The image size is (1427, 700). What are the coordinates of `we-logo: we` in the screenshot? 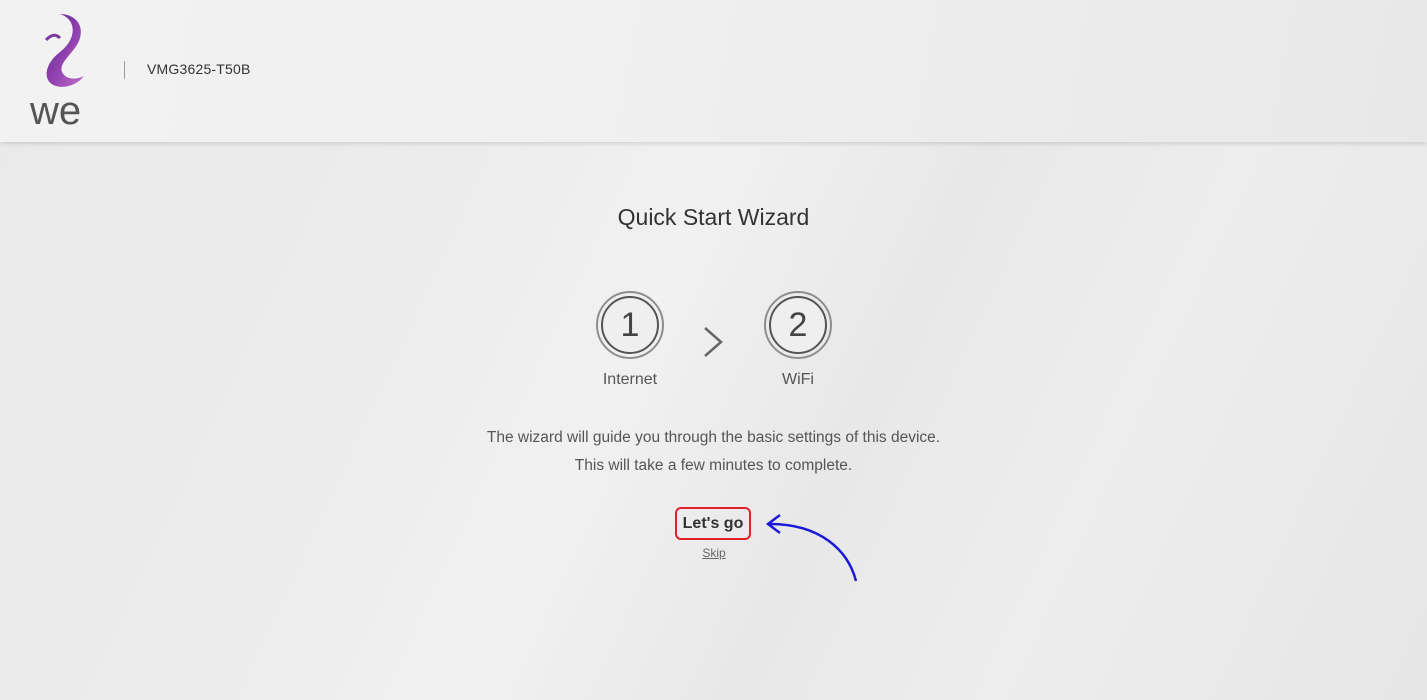 It's located at (56, 71).